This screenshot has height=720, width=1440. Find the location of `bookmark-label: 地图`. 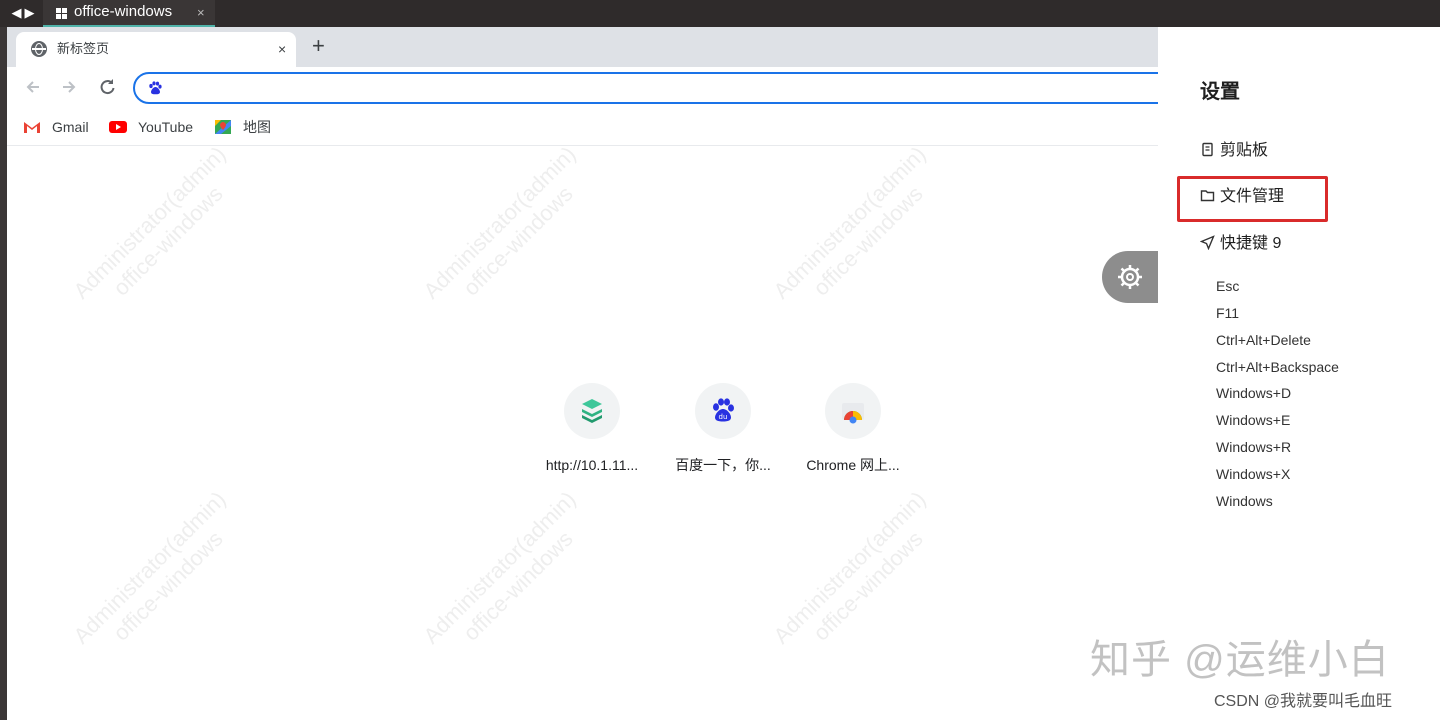

bookmark-label: 地图 is located at coordinates (257, 127).